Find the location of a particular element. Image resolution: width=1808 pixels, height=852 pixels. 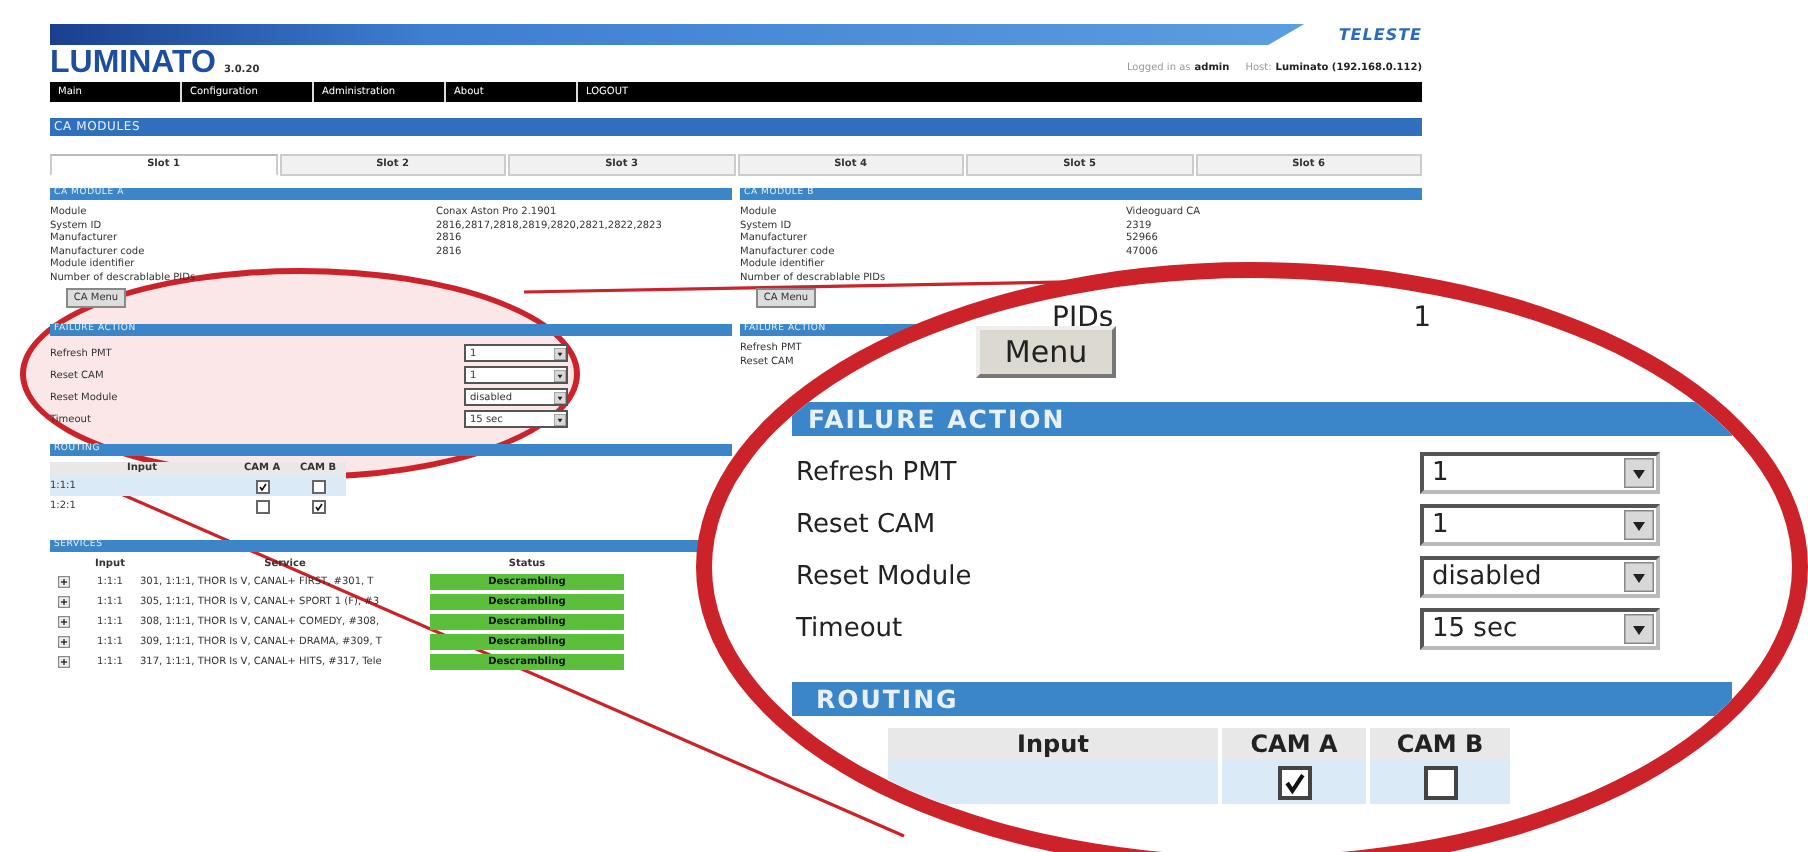

brand-logo: TELESTE is located at coordinates (1379, 34).